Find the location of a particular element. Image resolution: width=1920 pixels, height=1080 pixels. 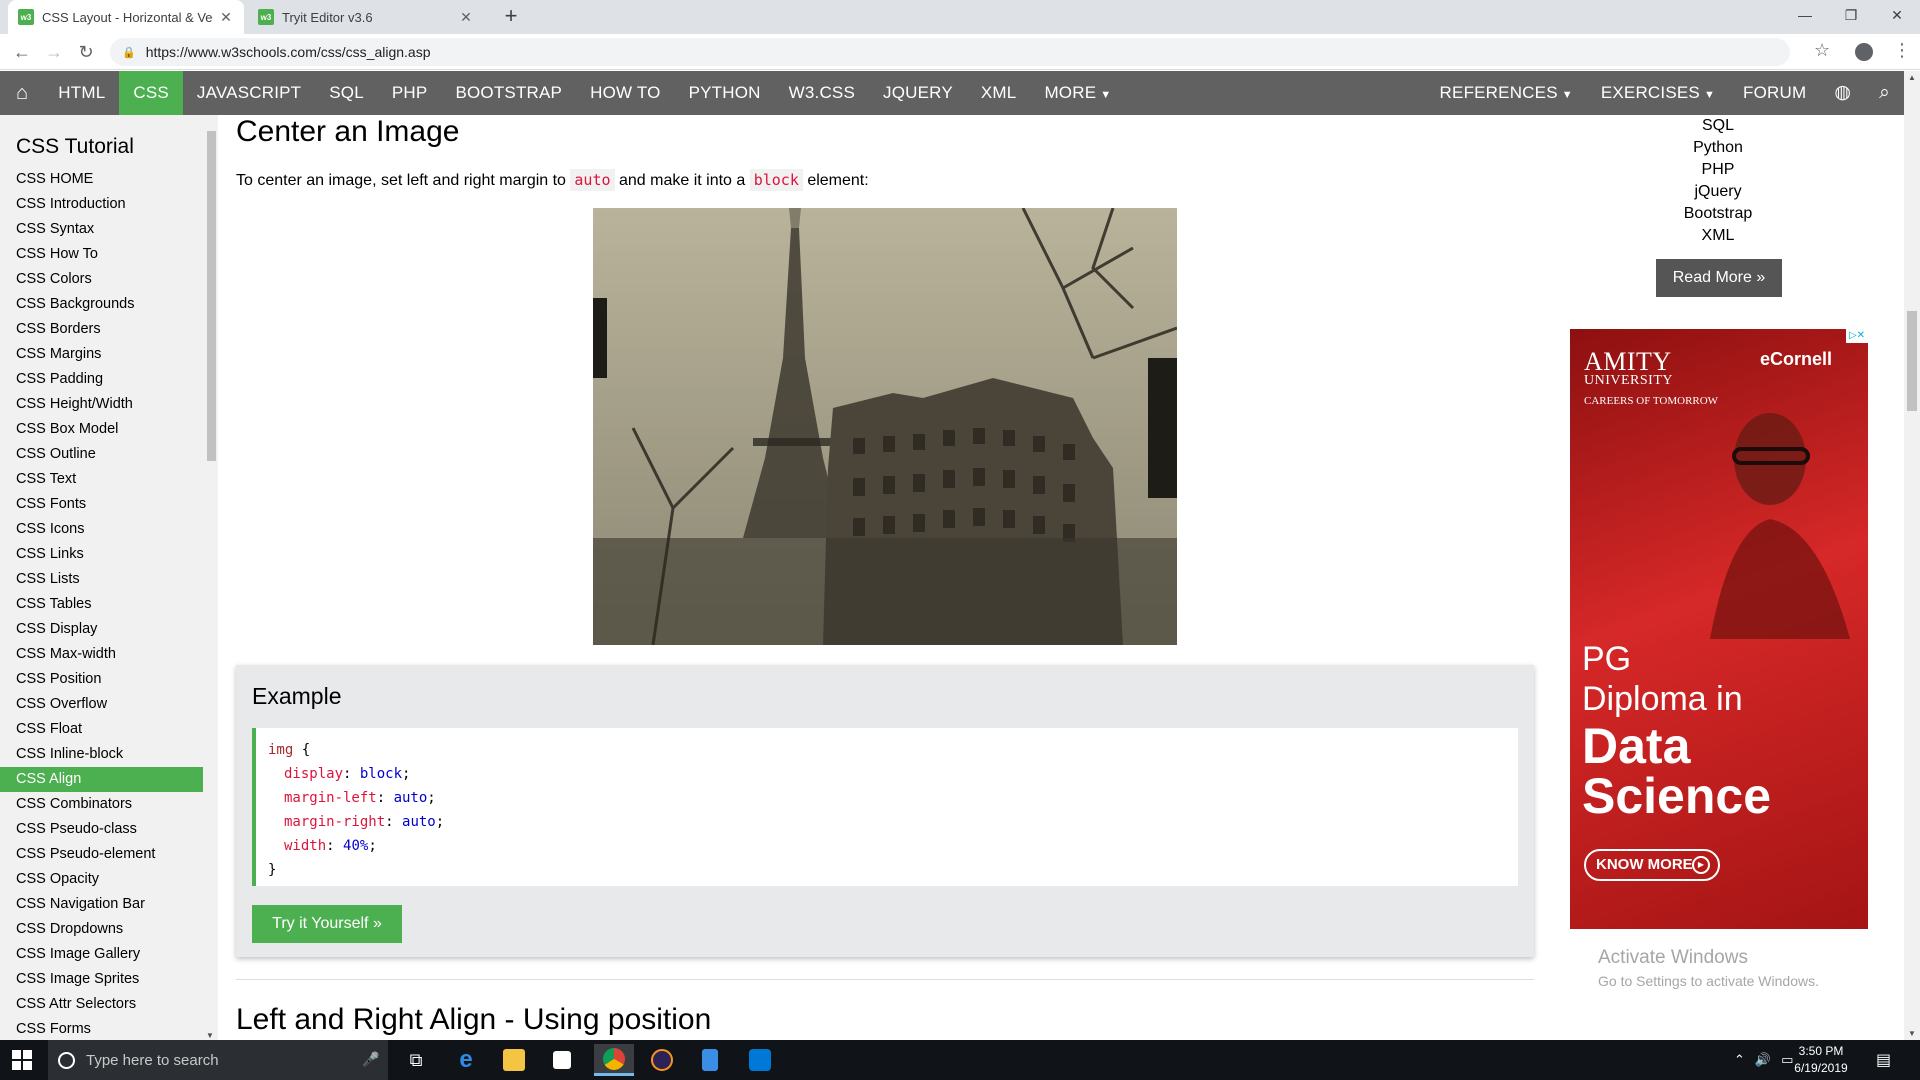

ref-link-php: PHP is located at coordinates (1718, 170).